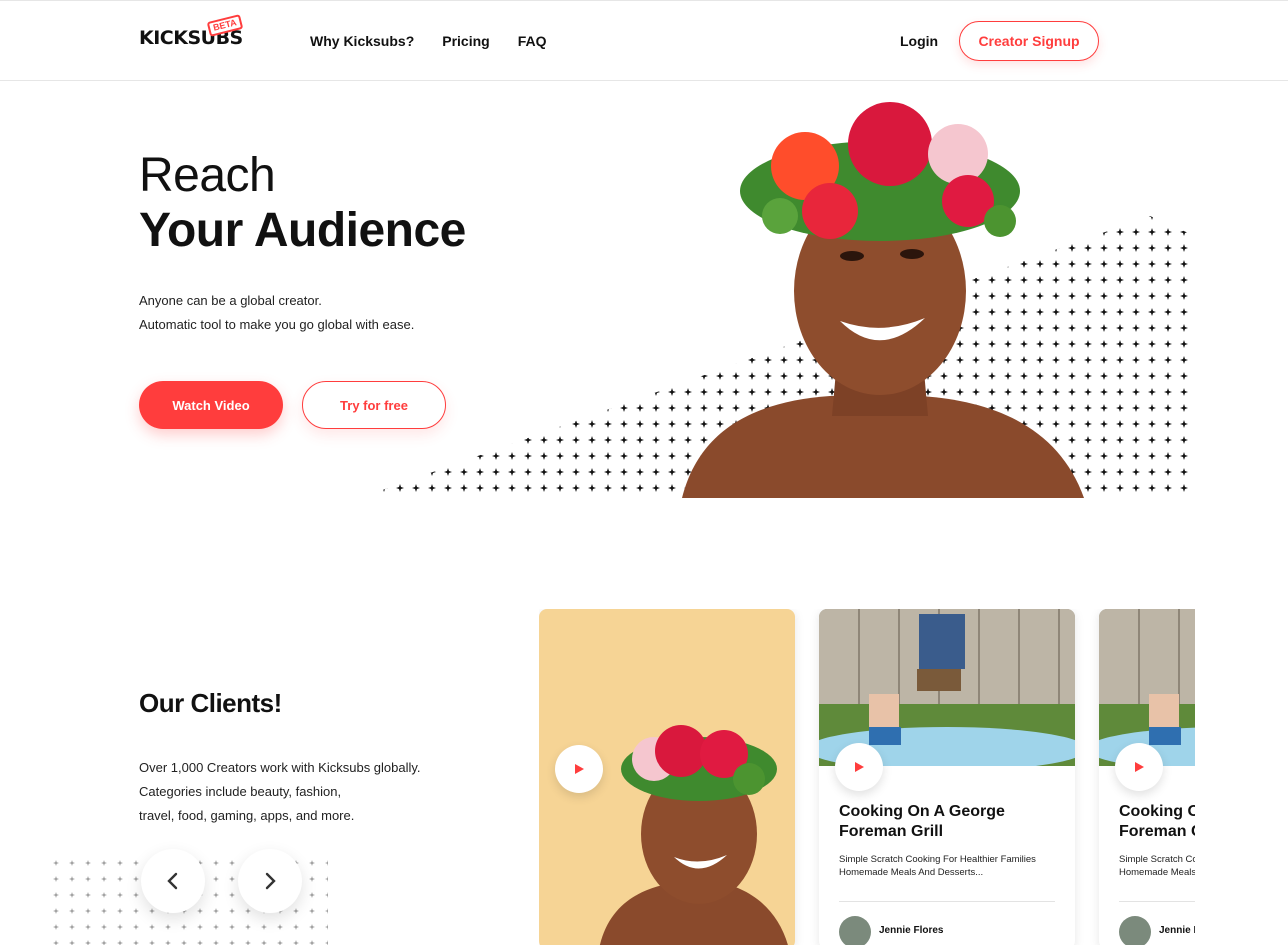 The width and height of the screenshot is (1288, 945). What do you see at coordinates (240, 791) in the screenshot?
I see `clients-desc-line: Categories include beauty, fashion,` at bounding box center [240, 791].